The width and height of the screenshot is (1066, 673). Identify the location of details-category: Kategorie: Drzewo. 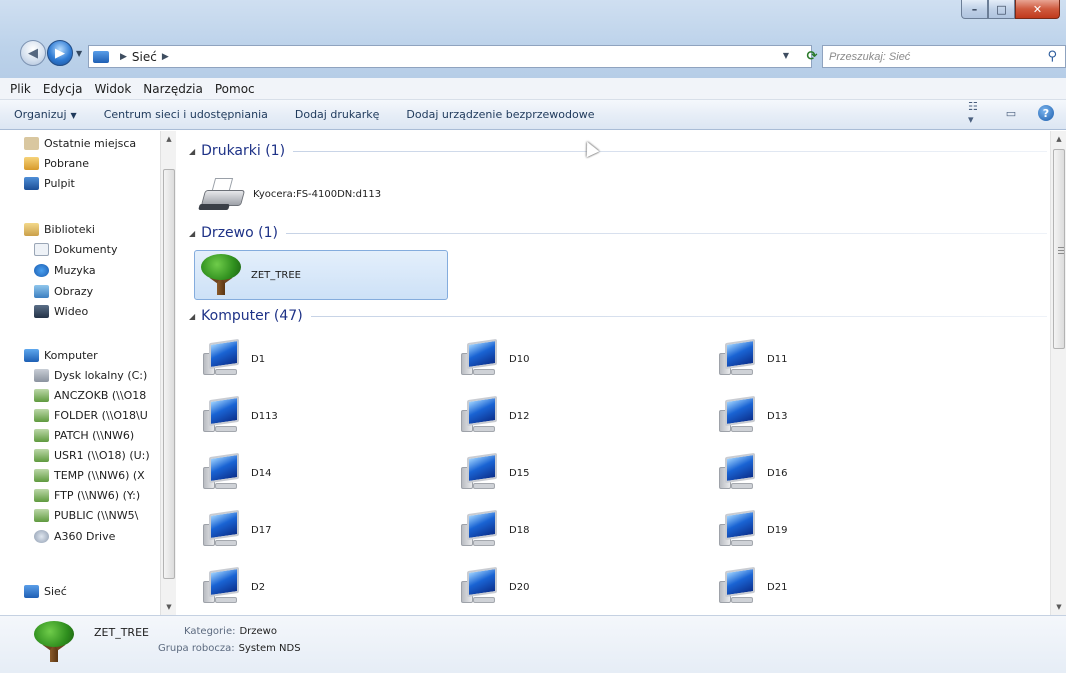
(230, 631).